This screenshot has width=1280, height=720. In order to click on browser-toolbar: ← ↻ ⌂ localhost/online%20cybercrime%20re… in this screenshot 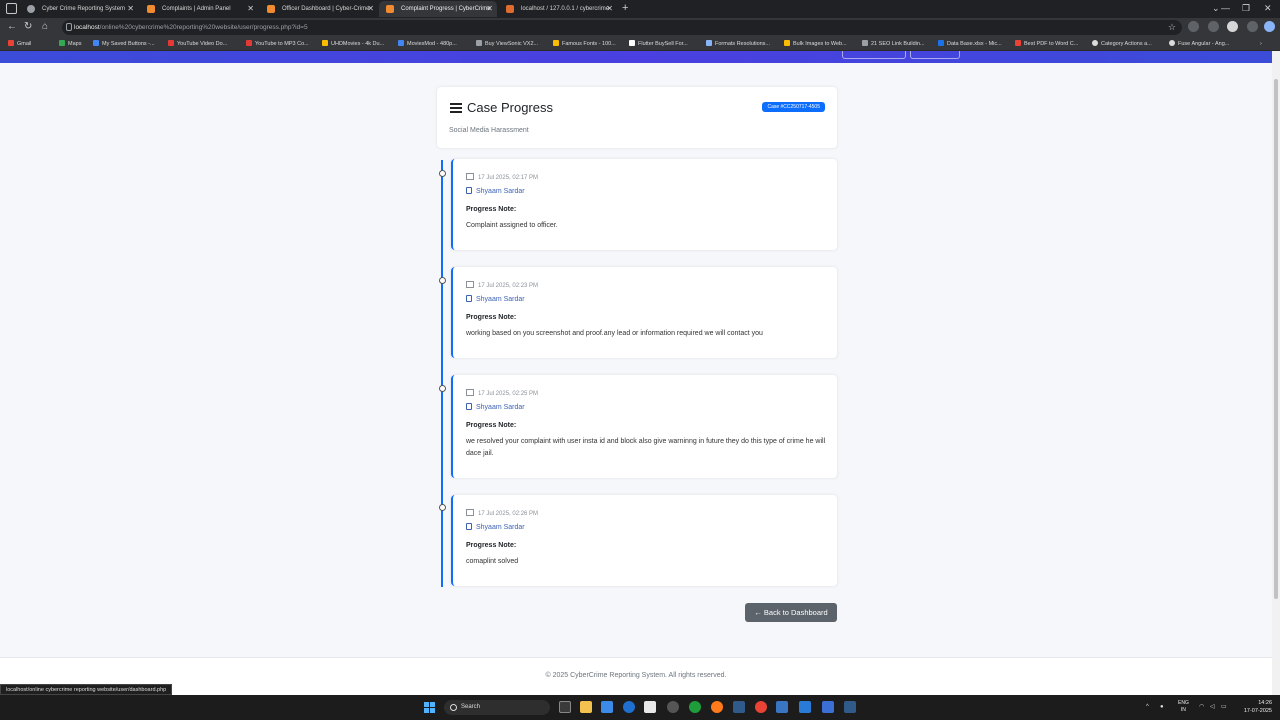, I will do `click(640, 27)`.